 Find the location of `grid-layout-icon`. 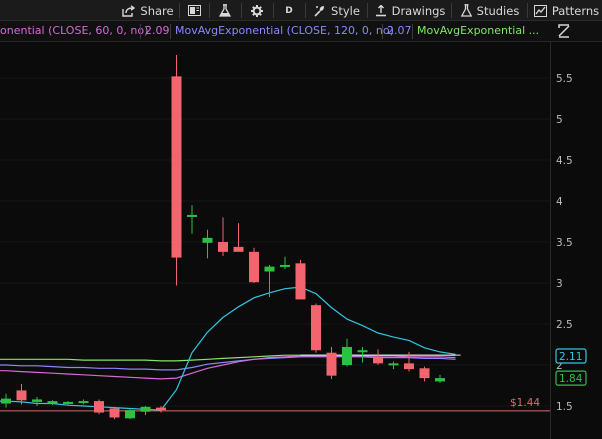

grid-layout-icon is located at coordinates (194, 10).